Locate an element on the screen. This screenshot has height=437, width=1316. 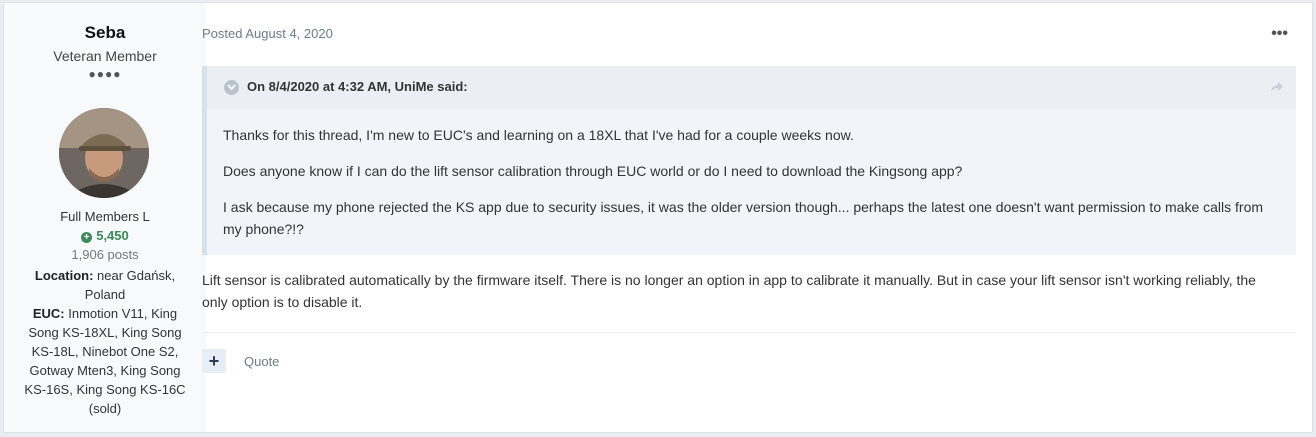
reputation-badge: +5,450 is located at coordinates (105, 235).